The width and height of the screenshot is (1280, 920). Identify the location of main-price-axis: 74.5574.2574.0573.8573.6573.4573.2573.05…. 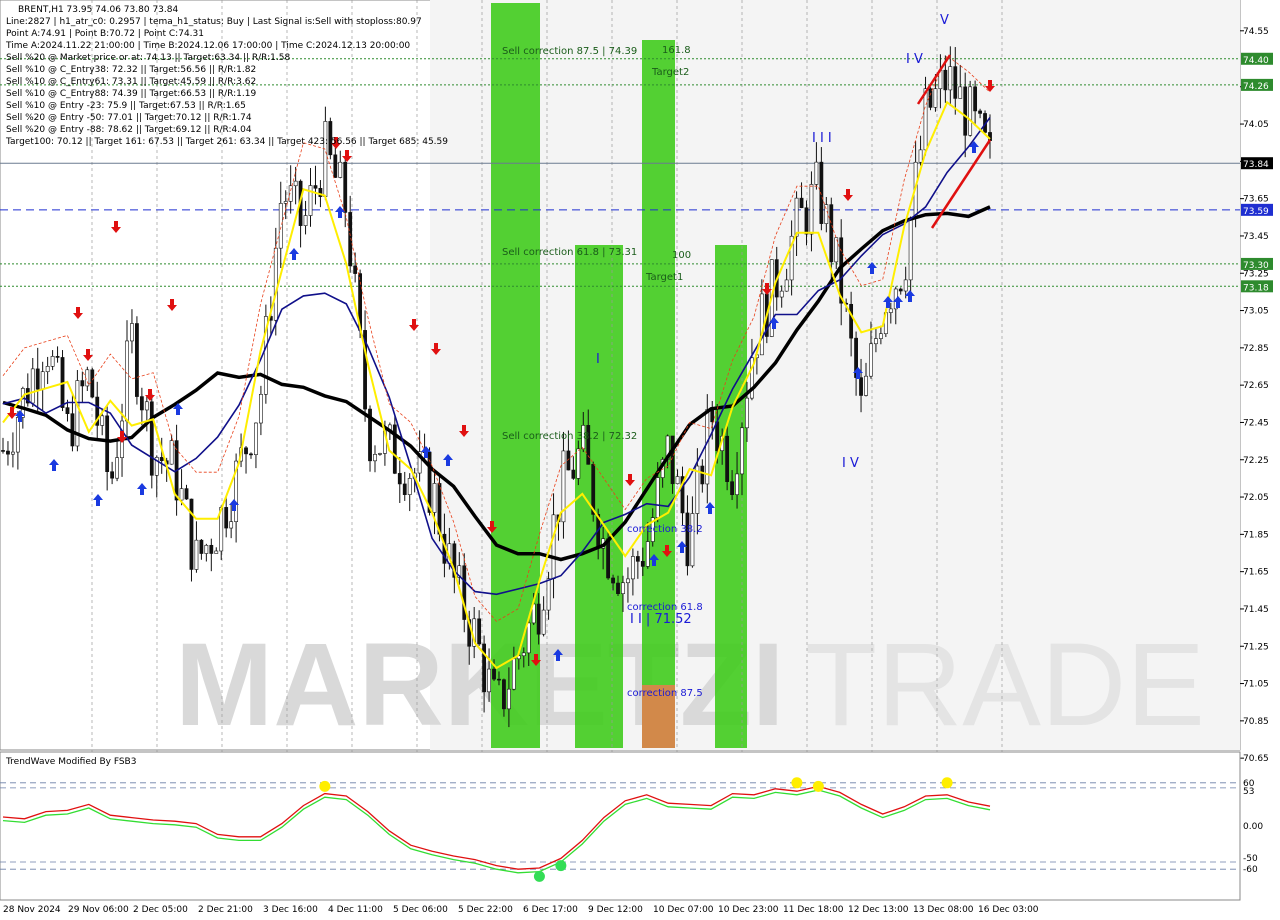
(1254, 395).